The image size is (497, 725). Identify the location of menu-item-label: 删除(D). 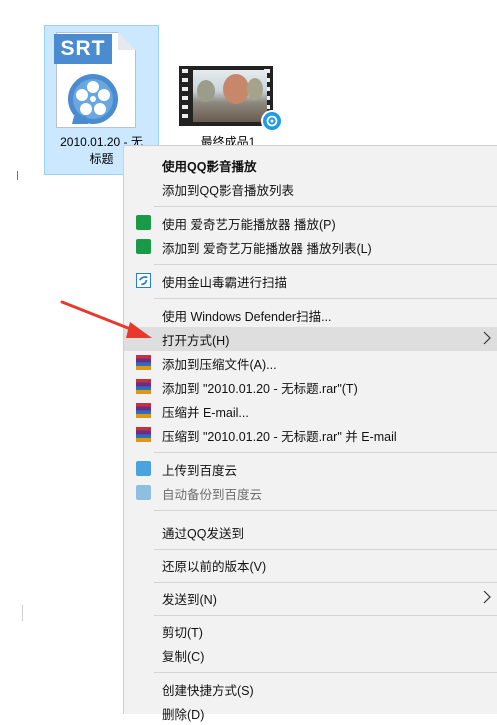
(183, 714).